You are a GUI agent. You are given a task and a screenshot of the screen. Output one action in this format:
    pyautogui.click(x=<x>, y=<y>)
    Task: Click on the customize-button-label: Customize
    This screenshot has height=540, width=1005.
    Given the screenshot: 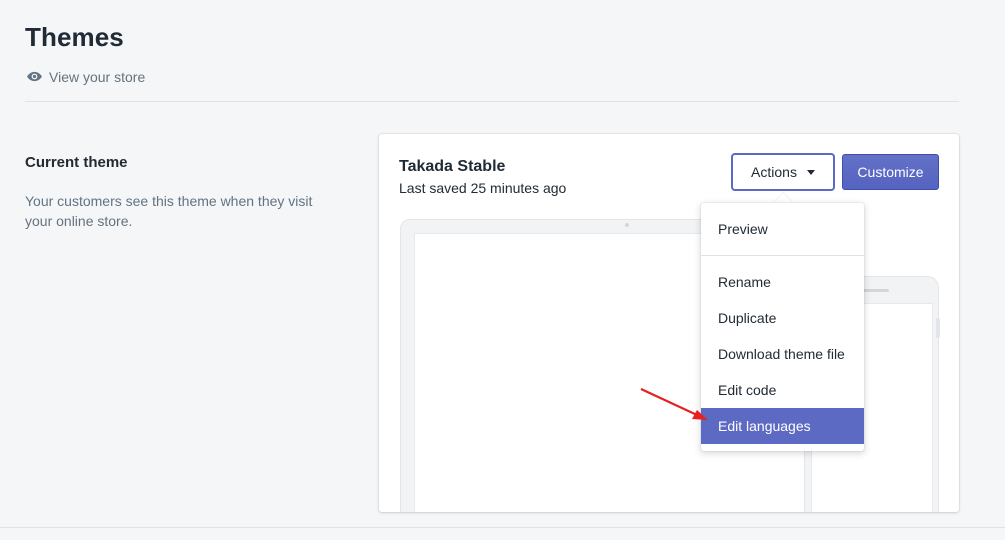 What is the action you would take?
    pyautogui.click(x=890, y=172)
    